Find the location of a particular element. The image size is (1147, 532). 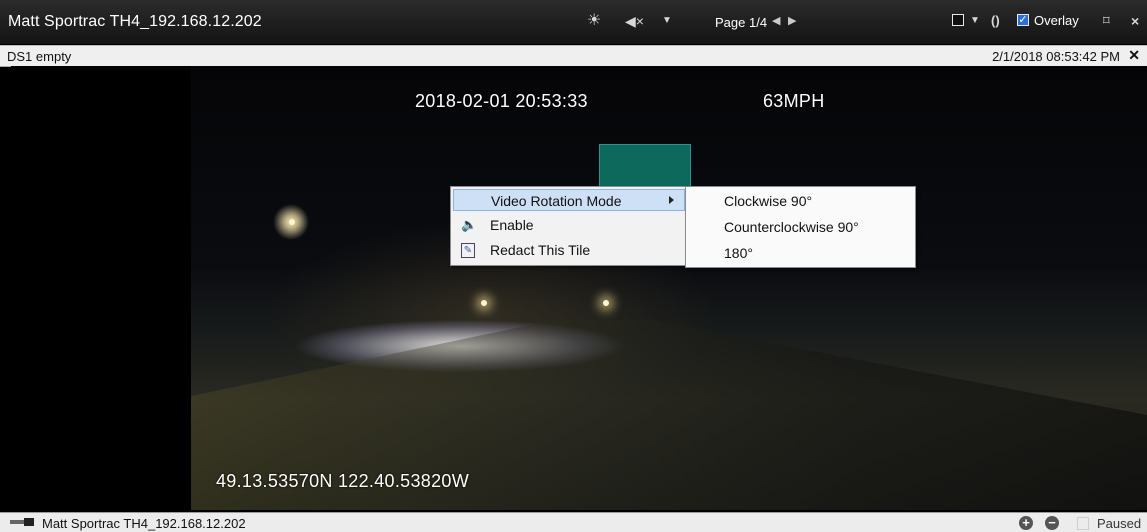

brightness-icon: ☀ is located at coordinates (594, 21).